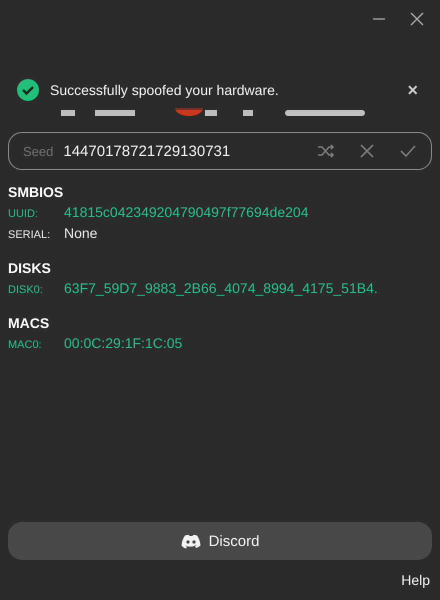 This screenshot has width=440, height=600. What do you see at coordinates (220, 541) in the screenshot?
I see `discord-button: Discord` at bounding box center [220, 541].